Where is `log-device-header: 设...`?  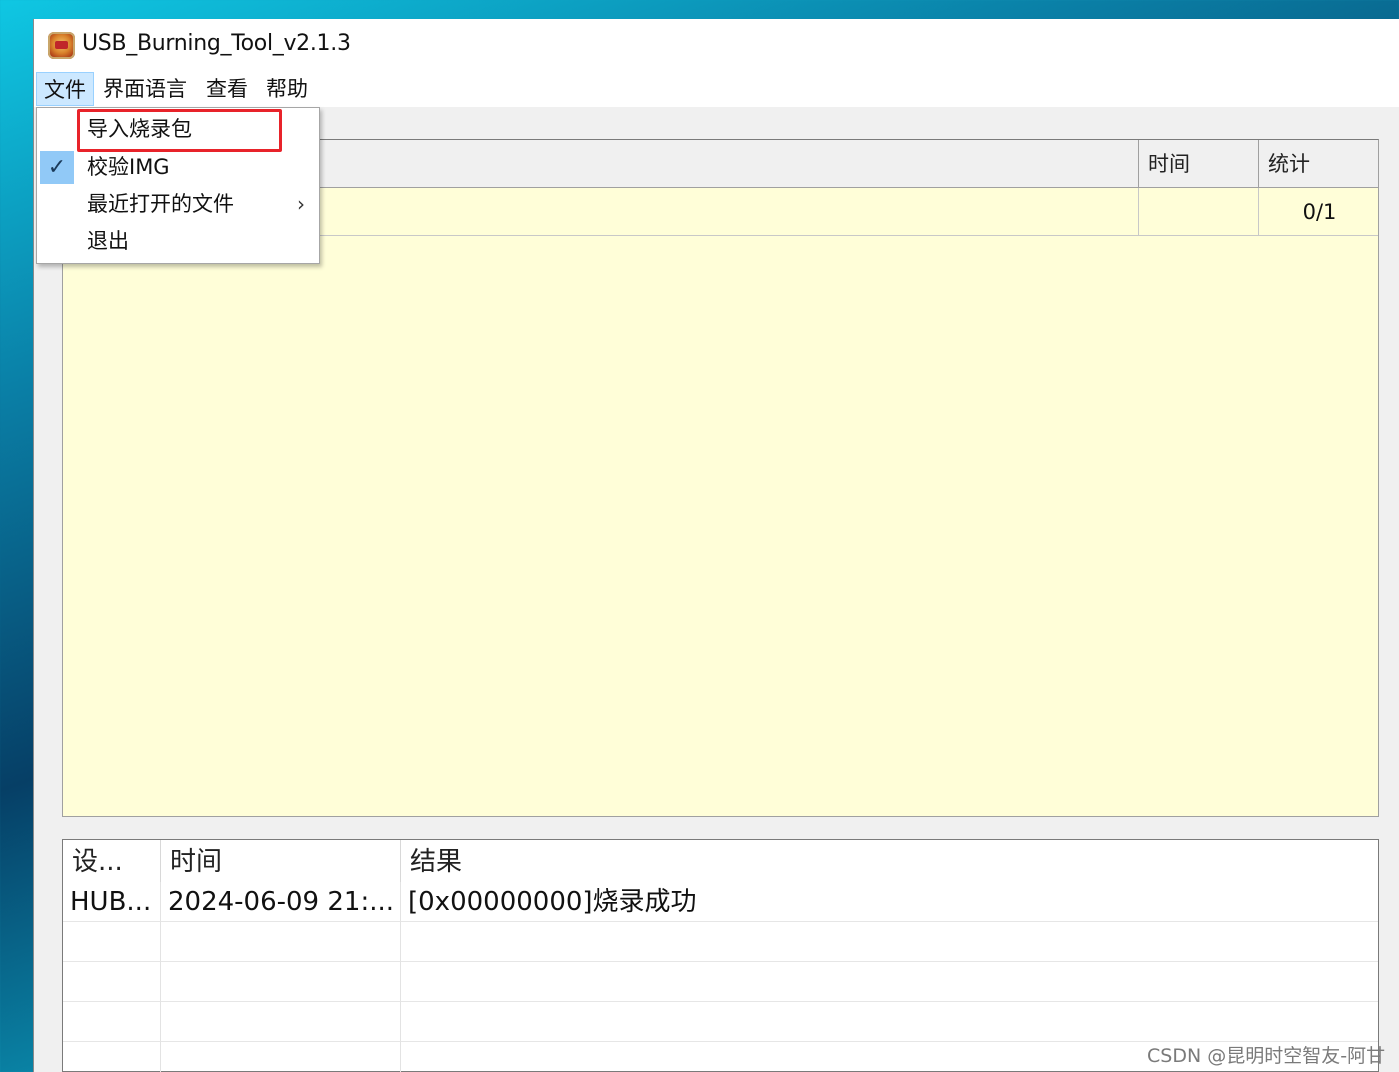
log-device-header: 设... is located at coordinates (111, 862).